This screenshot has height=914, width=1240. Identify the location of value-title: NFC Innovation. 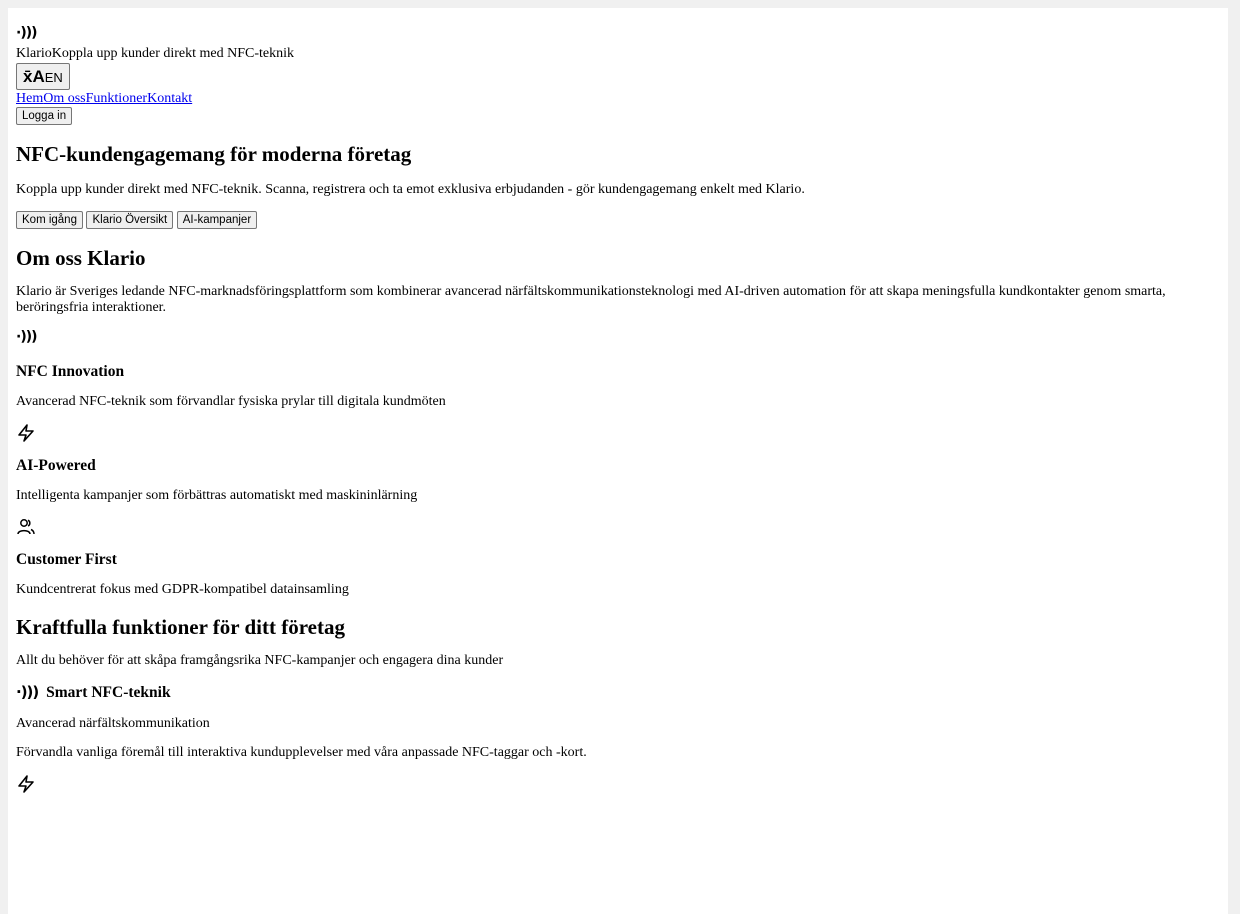
(70, 371).